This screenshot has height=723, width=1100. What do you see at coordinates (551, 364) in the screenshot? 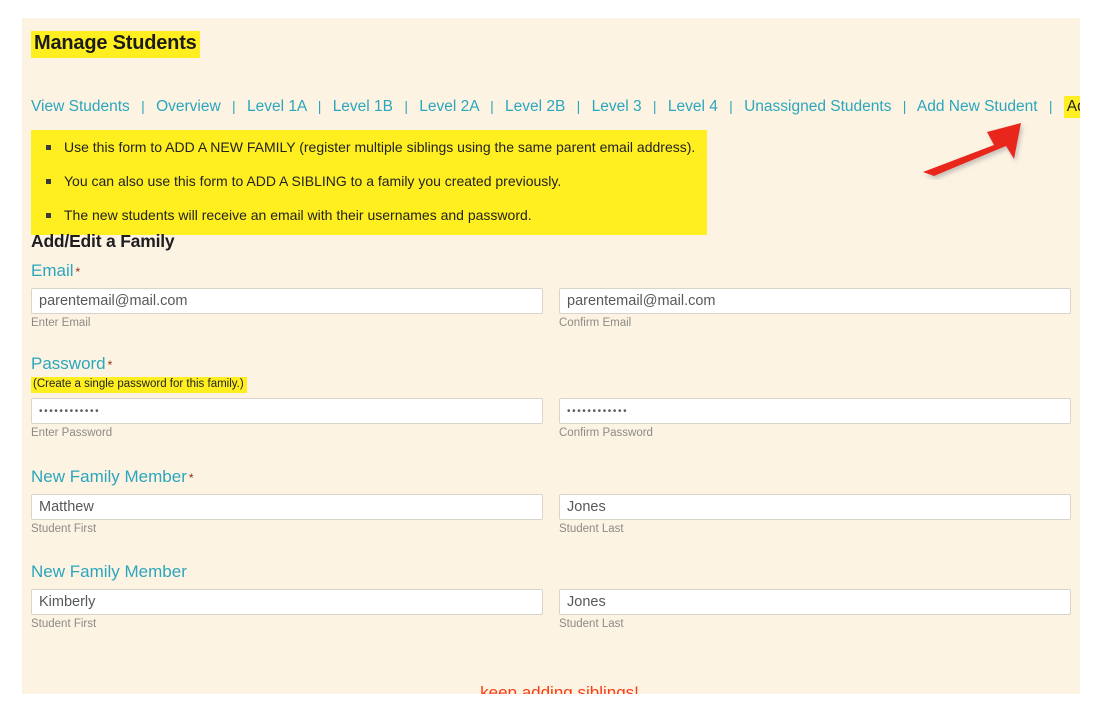
I see `group-label-password: Password *` at bounding box center [551, 364].